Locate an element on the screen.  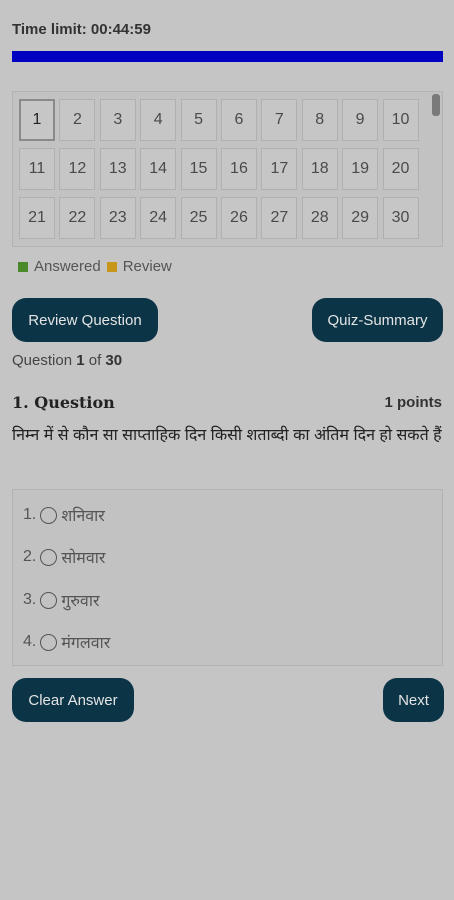
question-number-1: 1 is located at coordinates (37, 120).